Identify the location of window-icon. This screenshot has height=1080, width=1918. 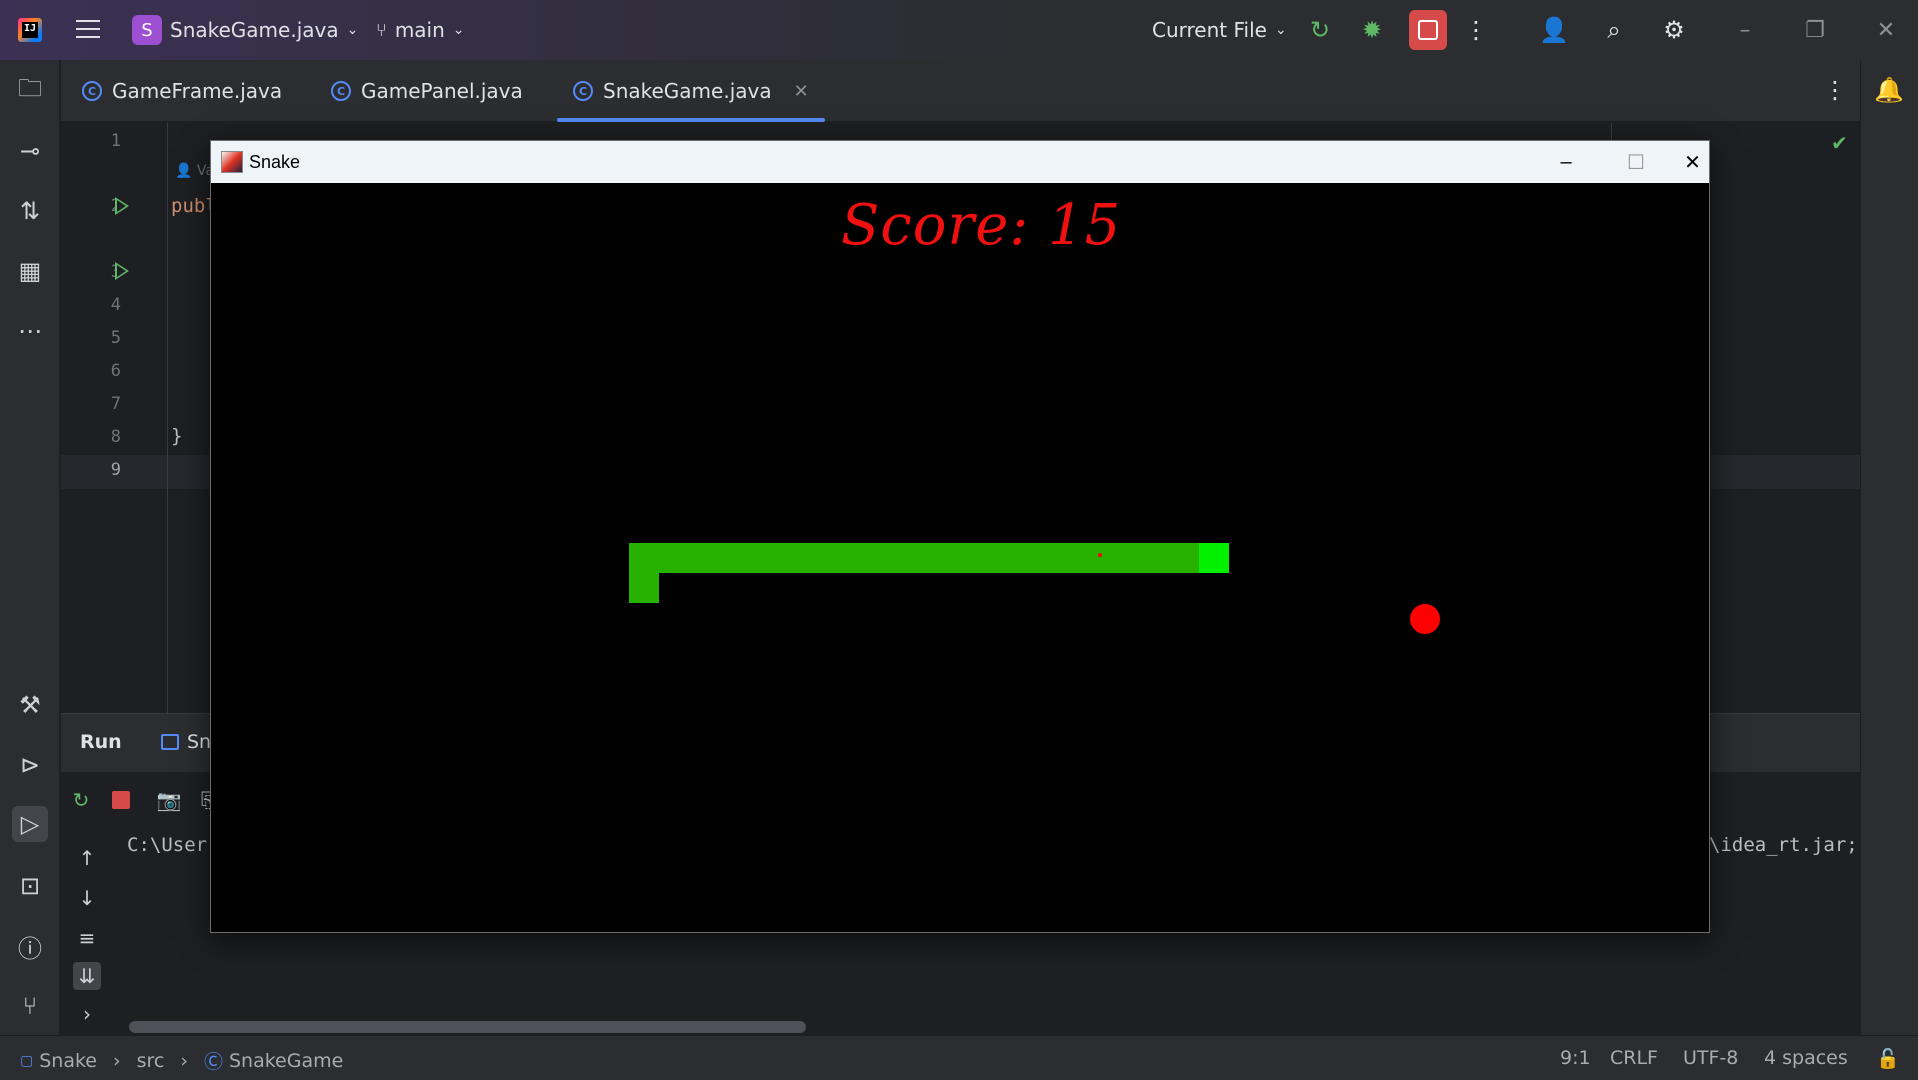
(170, 742).